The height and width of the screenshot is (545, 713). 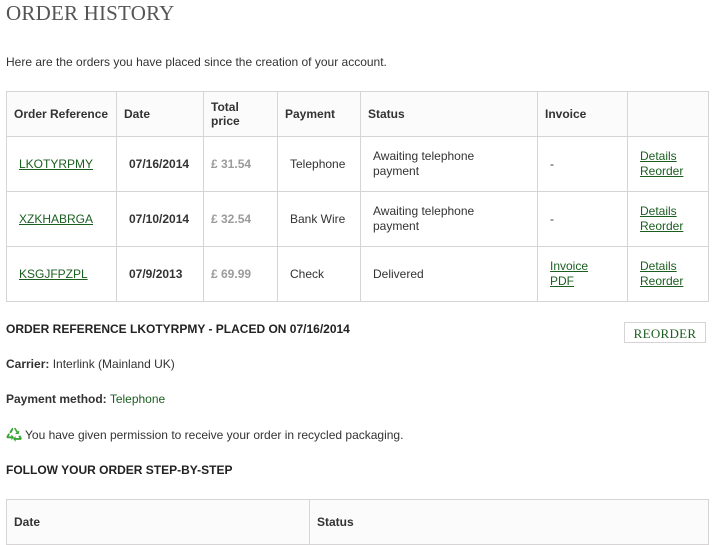 I want to click on carrier-value: Interlink (Mainland UK), so click(x=113, y=364).